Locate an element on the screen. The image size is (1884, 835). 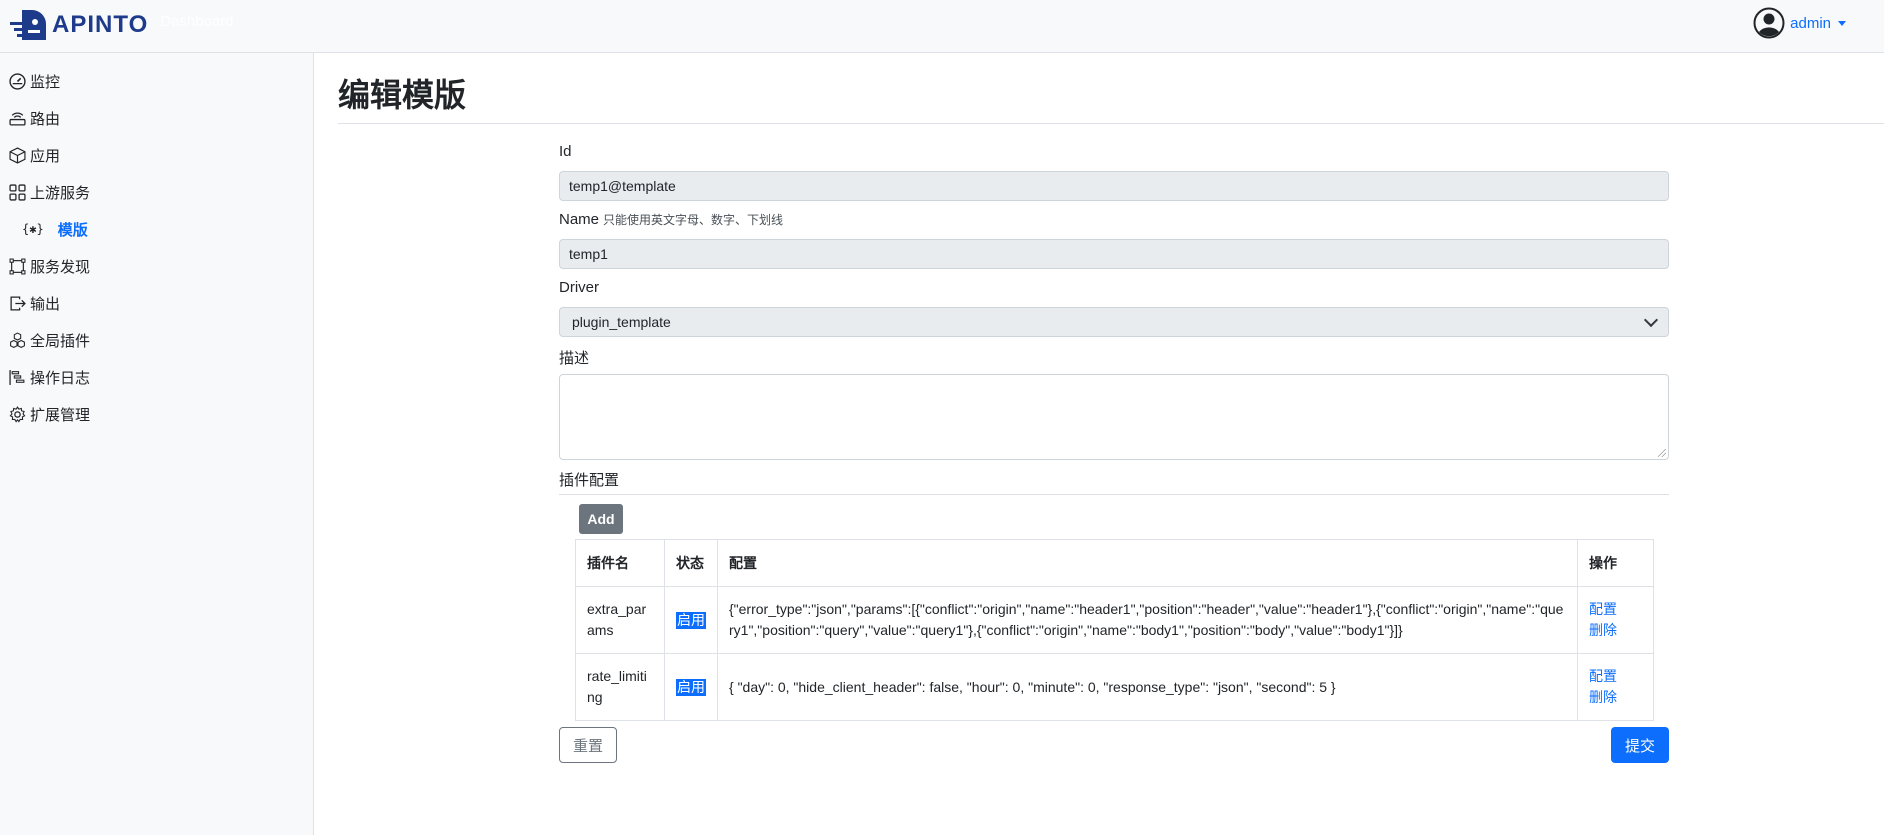
table-header-row: 插件名 状态 配置 操作 is located at coordinates (1114, 563).